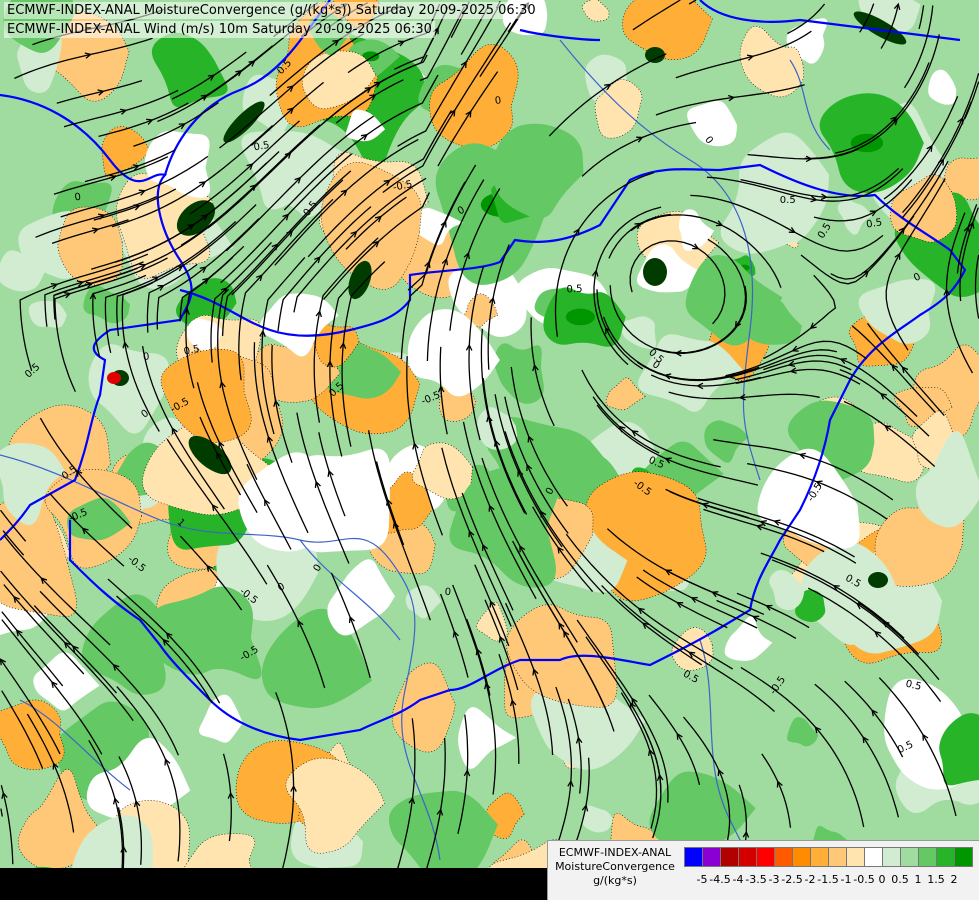 The height and width of the screenshot is (900, 979). What do you see at coordinates (954, 879) in the screenshot?
I see `legend-tick-label: 2` at bounding box center [954, 879].